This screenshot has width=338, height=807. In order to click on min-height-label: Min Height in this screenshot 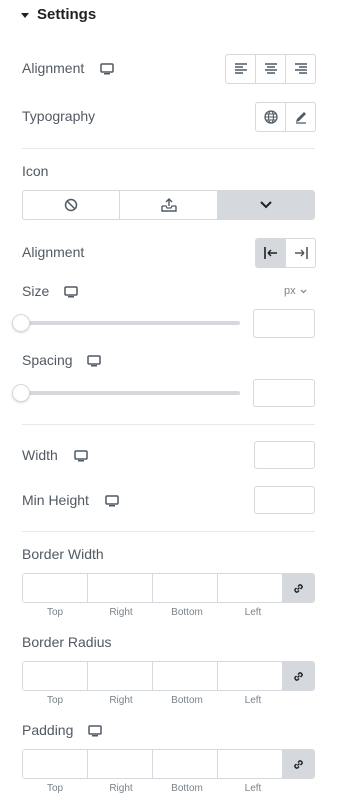, I will do `click(55, 500)`.